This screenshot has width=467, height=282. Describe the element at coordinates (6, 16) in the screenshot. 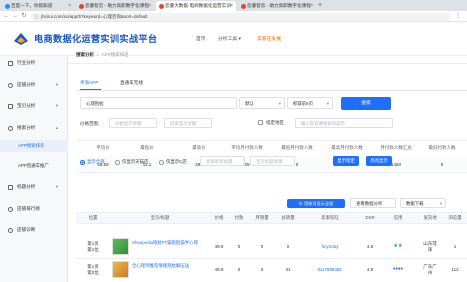

I see `back-arrow-icon: ←` at that location.